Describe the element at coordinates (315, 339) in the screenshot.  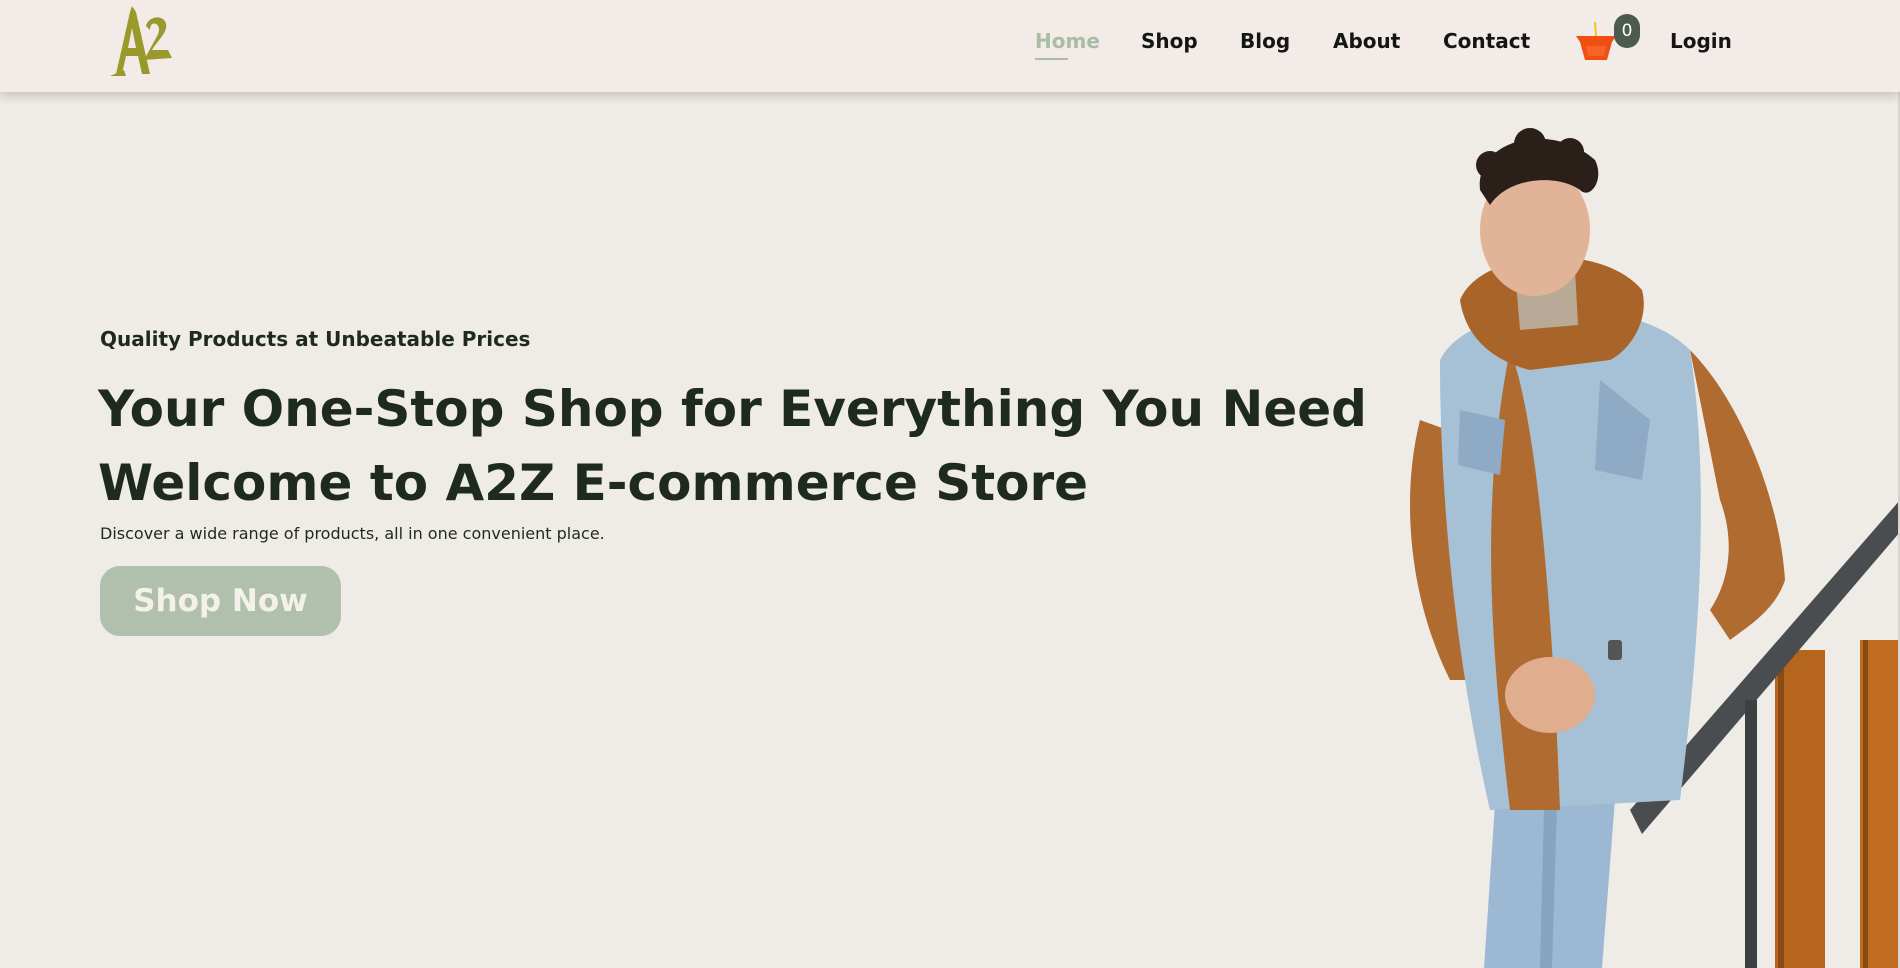
I see `hero-kicker: Quality Products at Unbeatable Prices` at that location.